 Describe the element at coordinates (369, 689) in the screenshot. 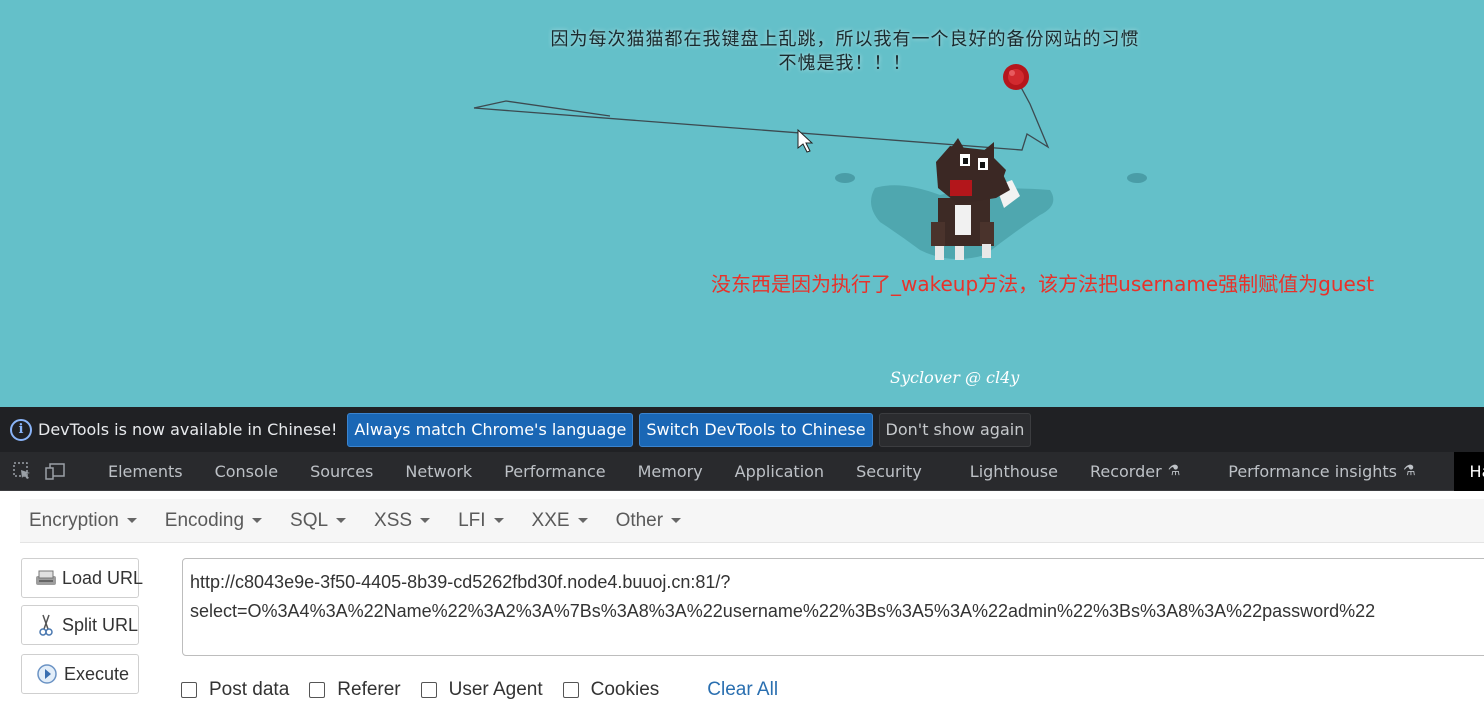

I see `referer-label: Referer` at that location.